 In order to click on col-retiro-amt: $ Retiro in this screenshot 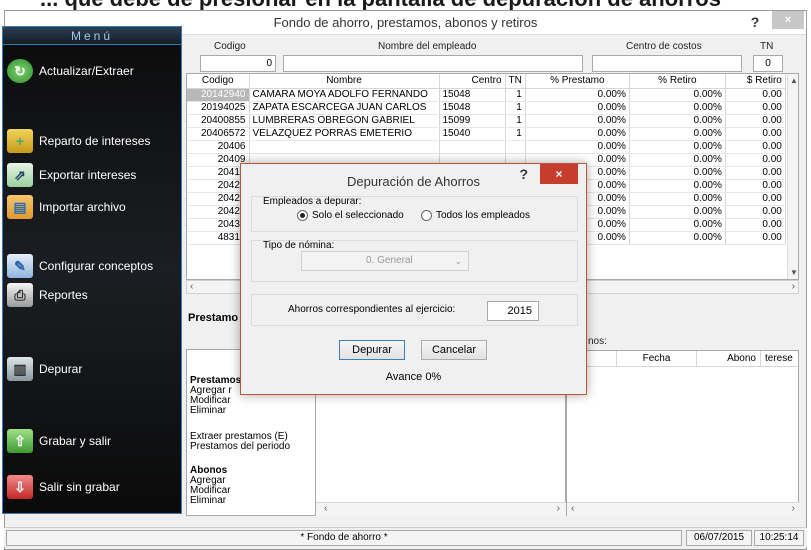, I will do `click(755, 81)`.